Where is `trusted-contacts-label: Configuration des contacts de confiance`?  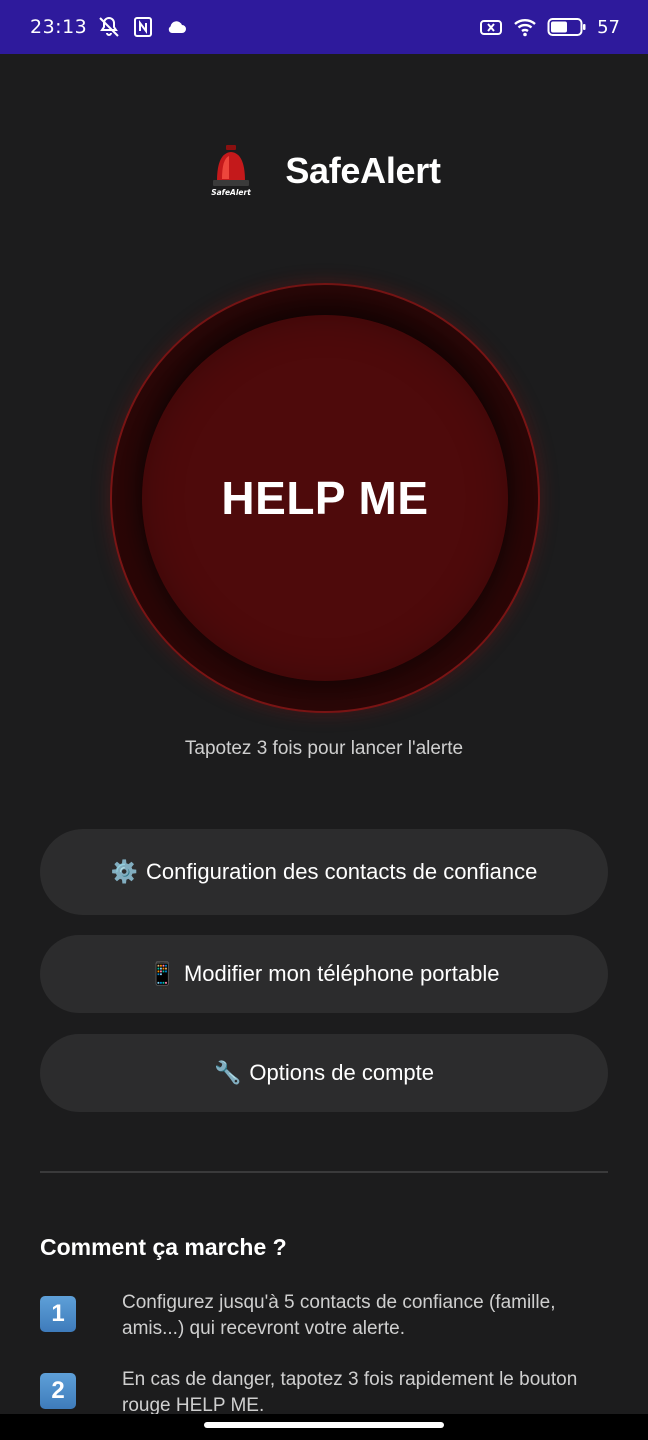
trusted-contacts-label: Configuration des contacts de confiance is located at coordinates (342, 871).